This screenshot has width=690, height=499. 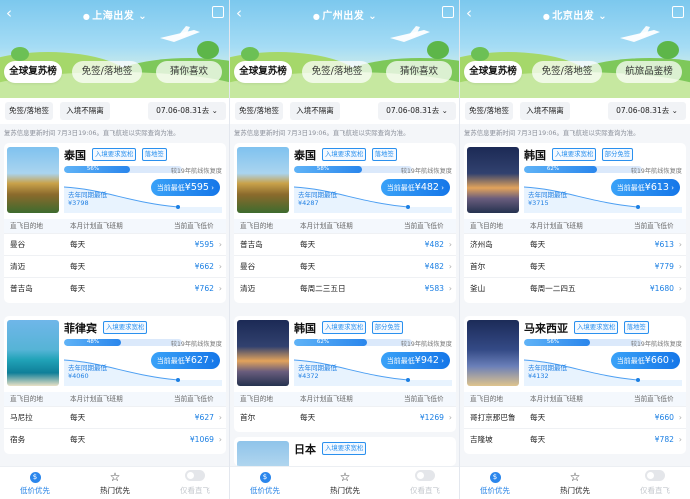 I want to click on toggle-icon, so click(x=655, y=477).